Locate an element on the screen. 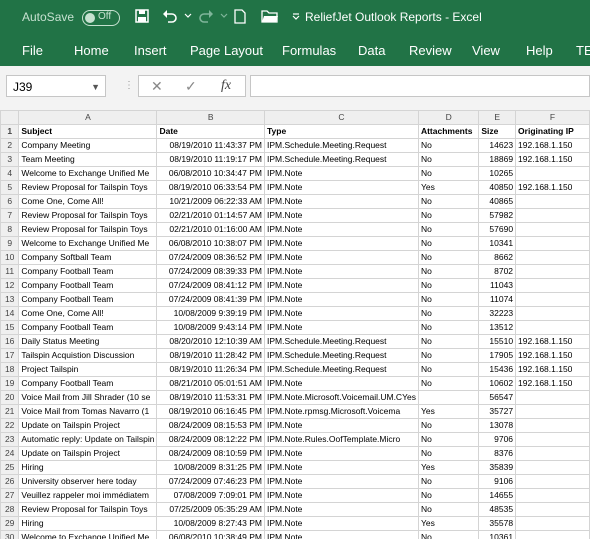 The width and height of the screenshot is (590, 539). row-header: 30 is located at coordinates (10, 534).